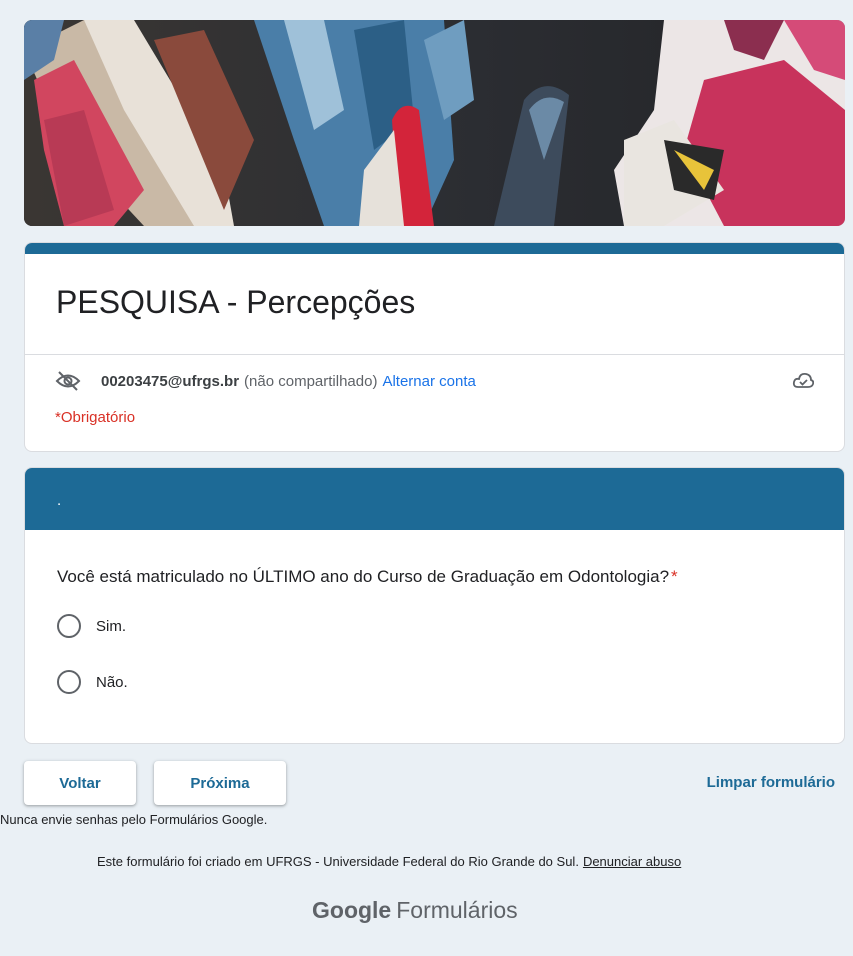  I want to click on brand-product: Formulários, so click(457, 910).